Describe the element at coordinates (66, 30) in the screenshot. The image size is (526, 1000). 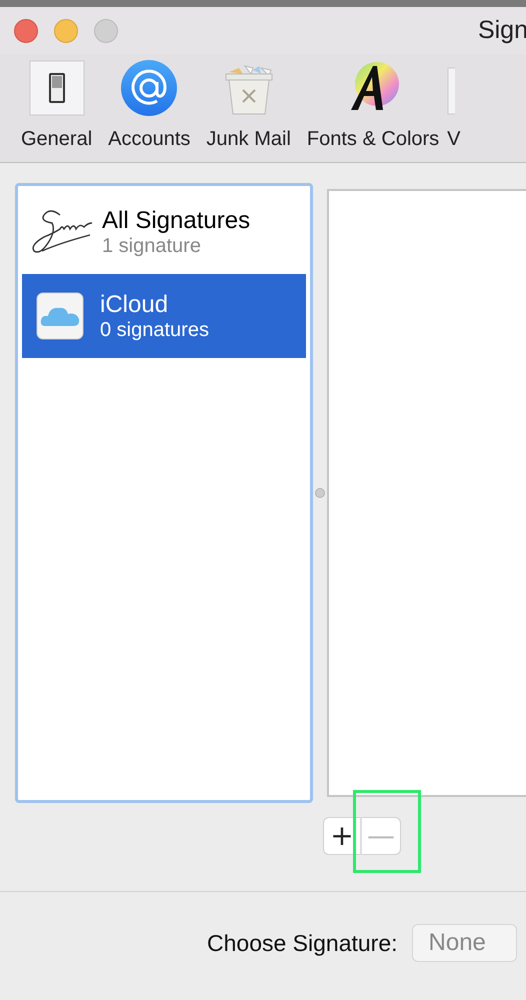
I see `minimize-button` at that location.